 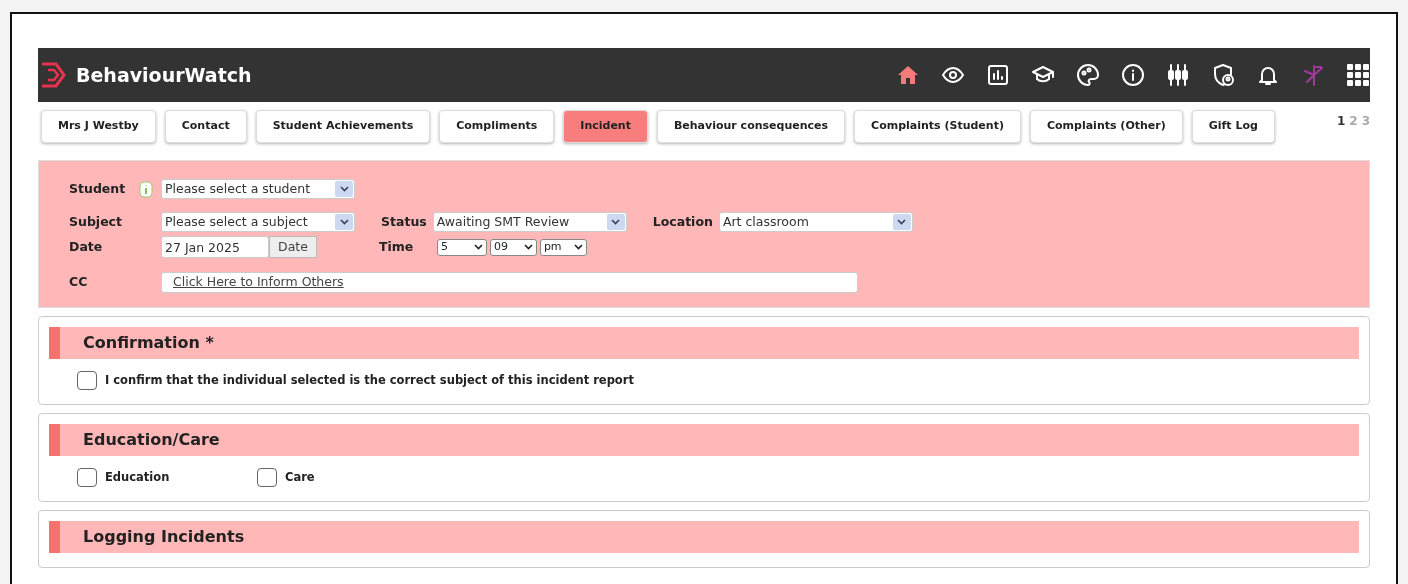 I want to click on field-label: Location, so click(x=682, y=221).